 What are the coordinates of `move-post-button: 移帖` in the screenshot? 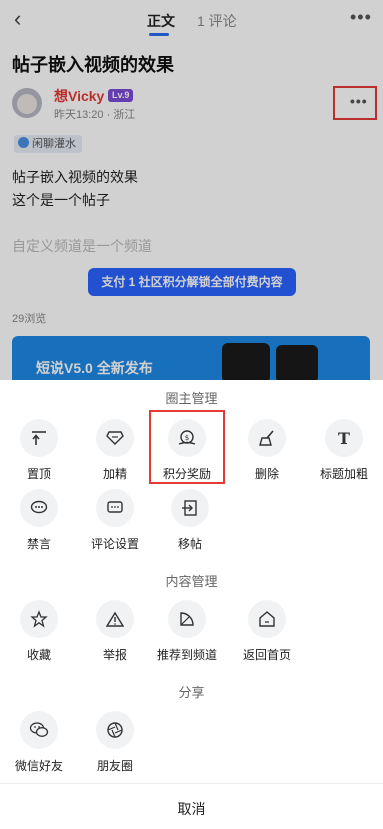 It's located at (190, 520).